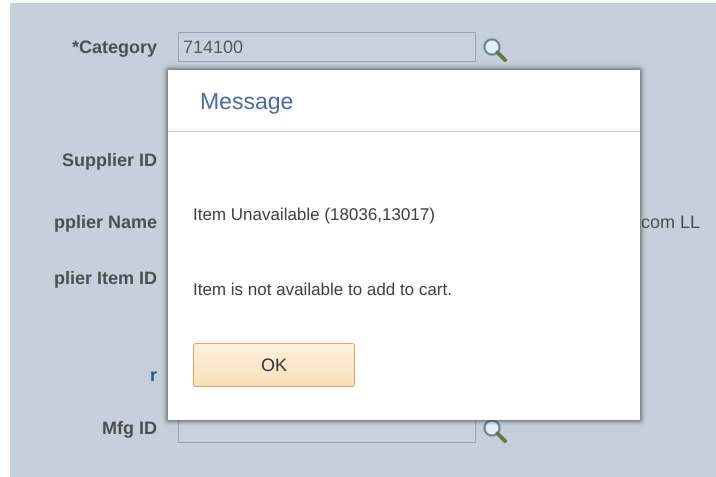 Image resolution: width=716 pixels, height=477 pixels. Describe the element at coordinates (247, 101) in the screenshot. I see `dialog-title: Message` at that location.